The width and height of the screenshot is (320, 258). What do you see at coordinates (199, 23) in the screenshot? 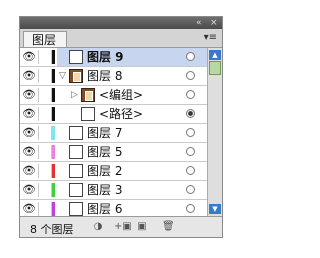
I see `collapse-icon: «` at bounding box center [199, 23].